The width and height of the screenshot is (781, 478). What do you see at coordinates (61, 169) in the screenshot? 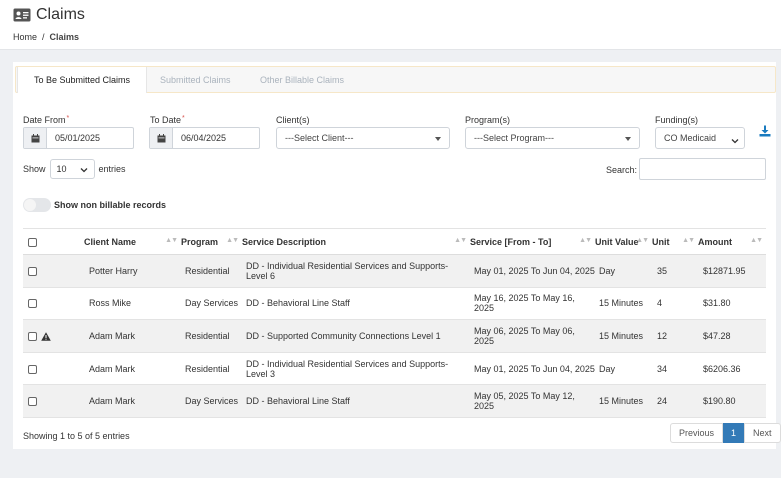
I see `entries-select-value: 10` at bounding box center [61, 169].